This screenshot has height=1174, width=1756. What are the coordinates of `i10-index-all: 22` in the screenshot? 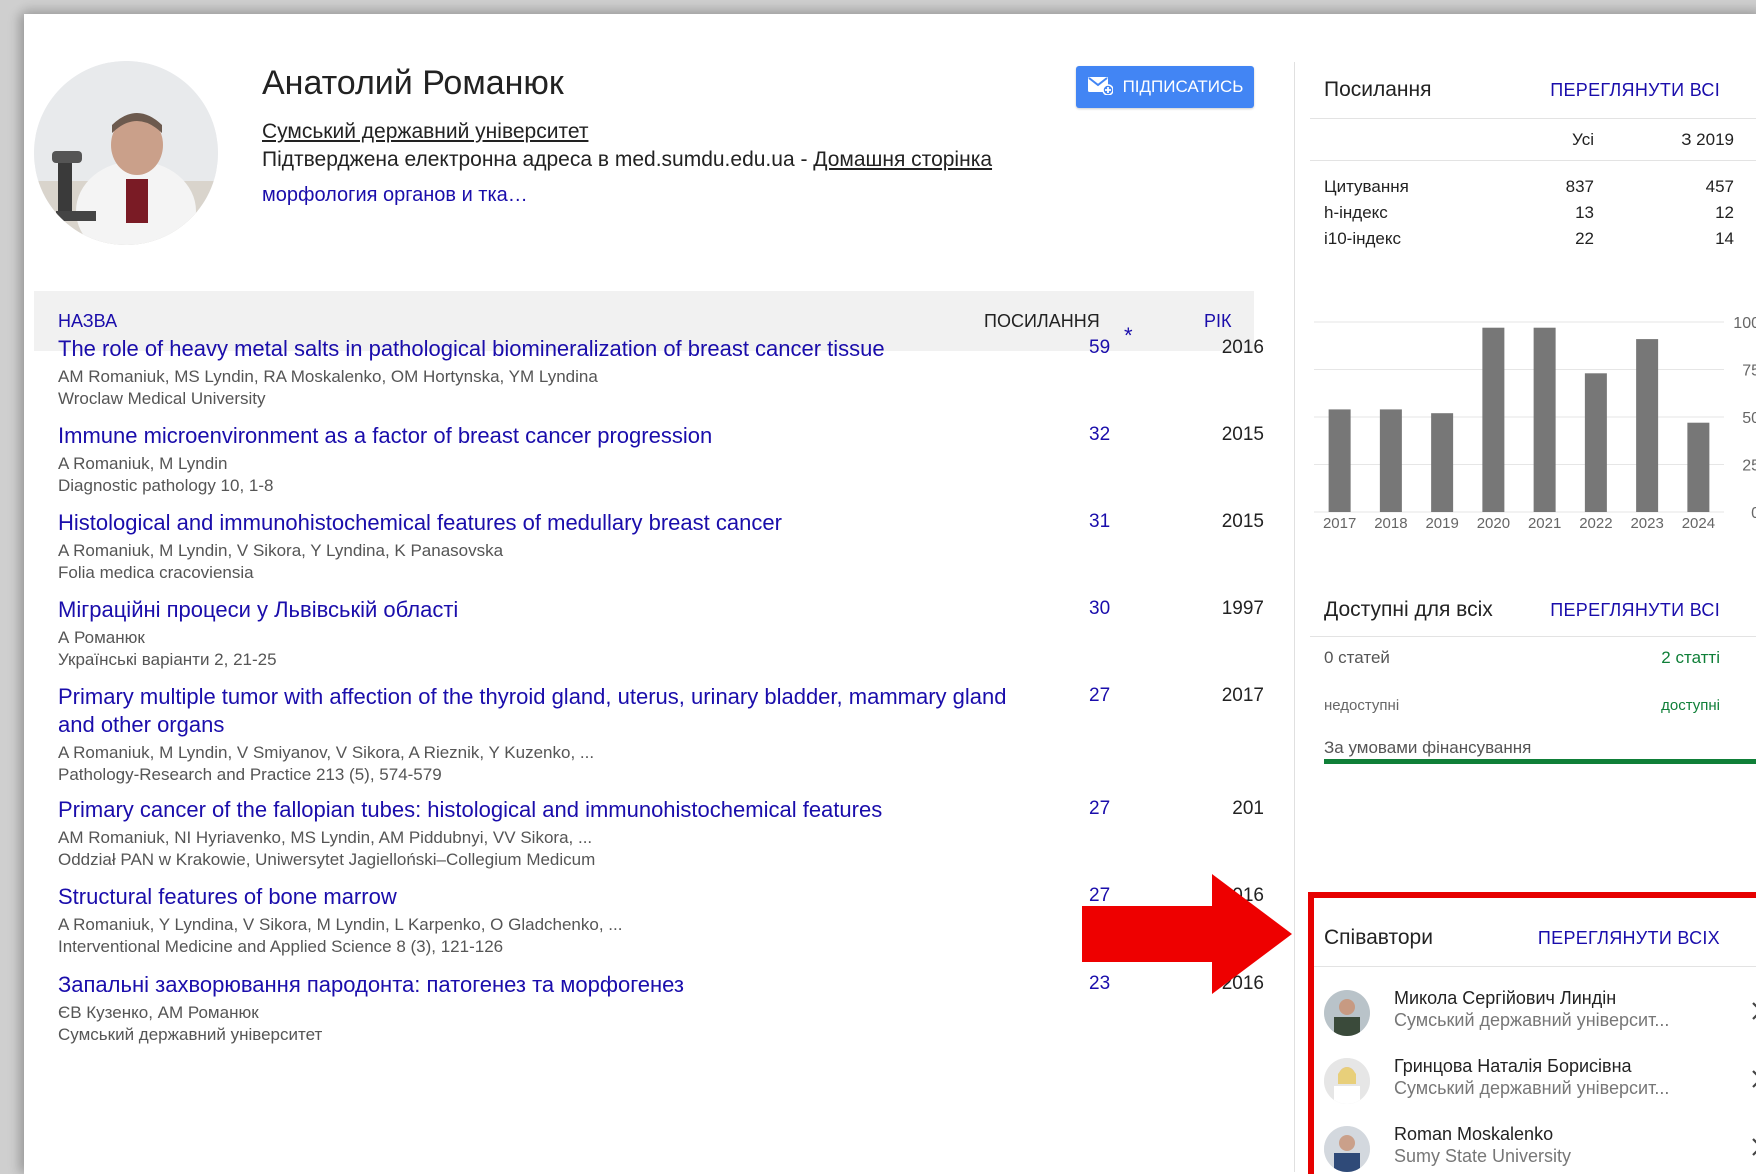 It's located at (1584, 238).